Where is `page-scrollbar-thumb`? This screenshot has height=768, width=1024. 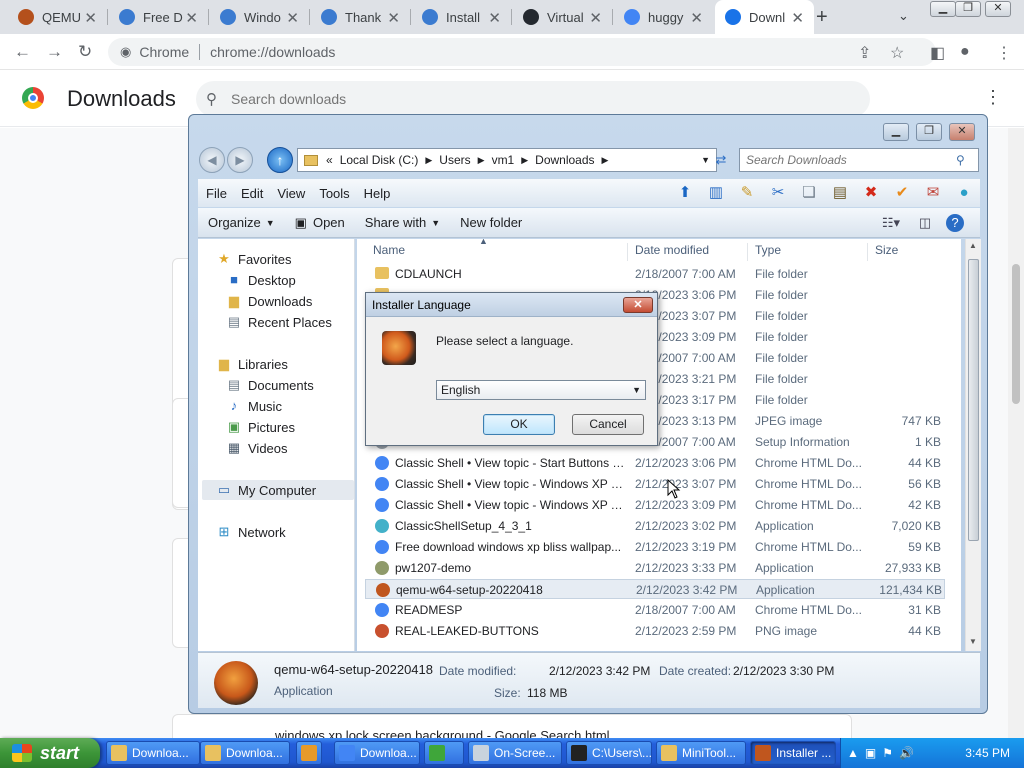
page-scrollbar-thumb is located at coordinates (1016, 334).